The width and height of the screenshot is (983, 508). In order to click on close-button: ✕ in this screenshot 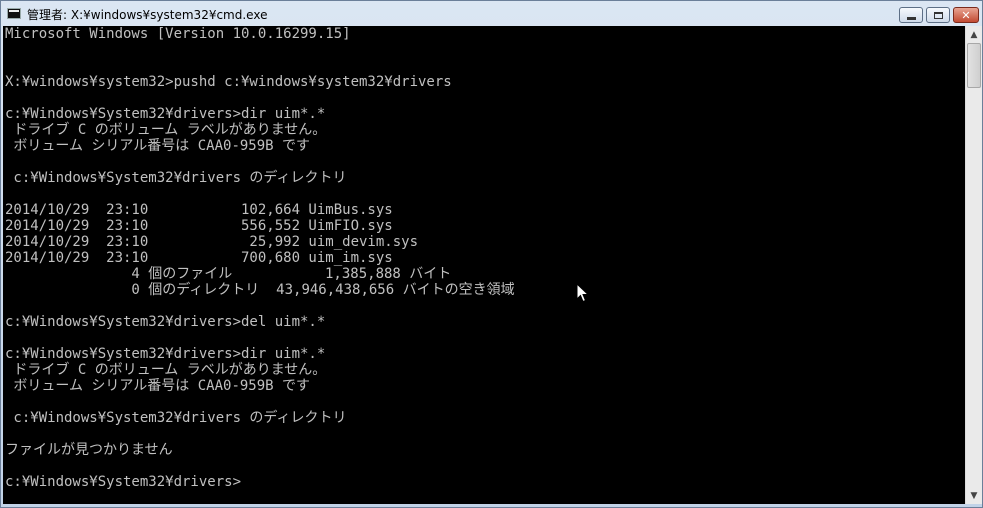, I will do `click(966, 15)`.